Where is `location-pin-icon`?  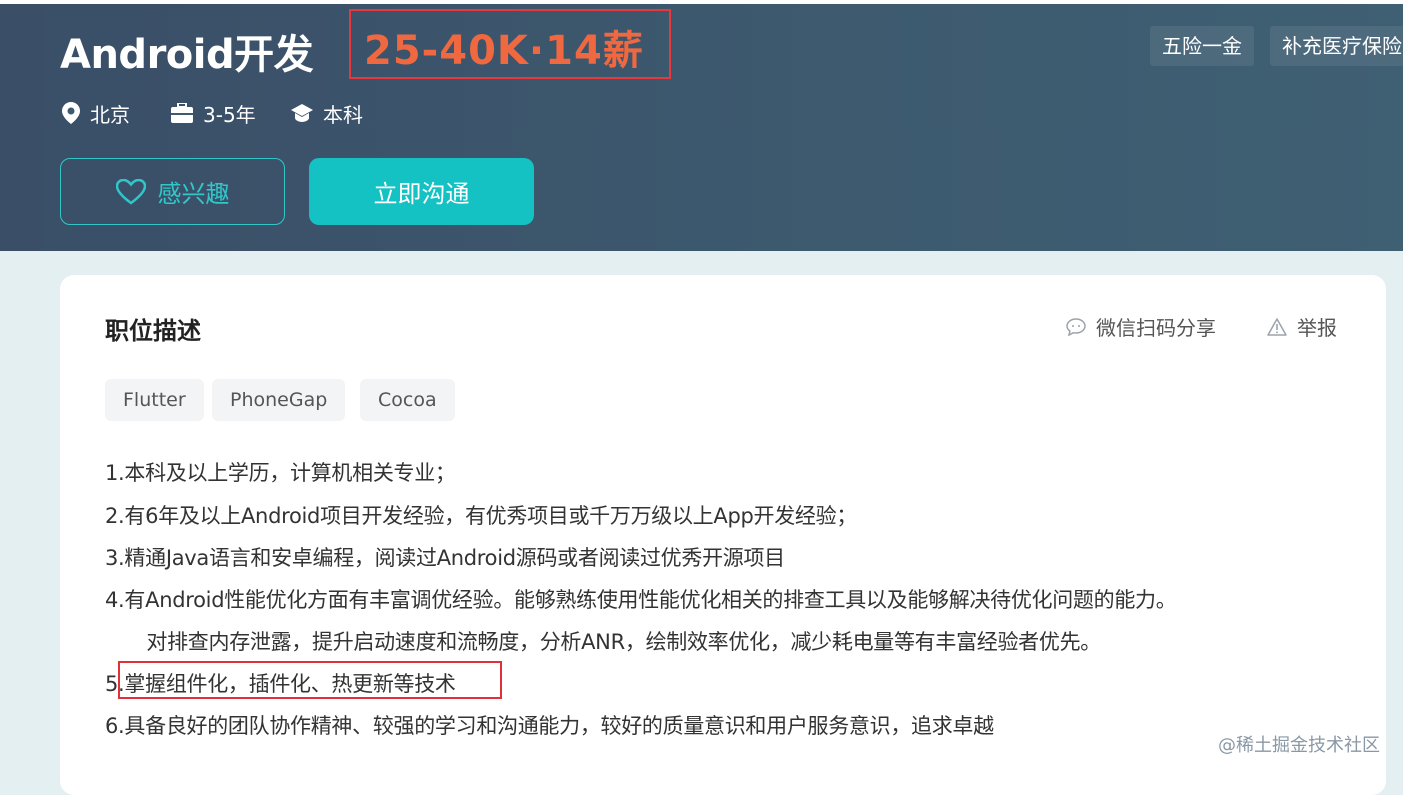 location-pin-icon is located at coordinates (71, 113).